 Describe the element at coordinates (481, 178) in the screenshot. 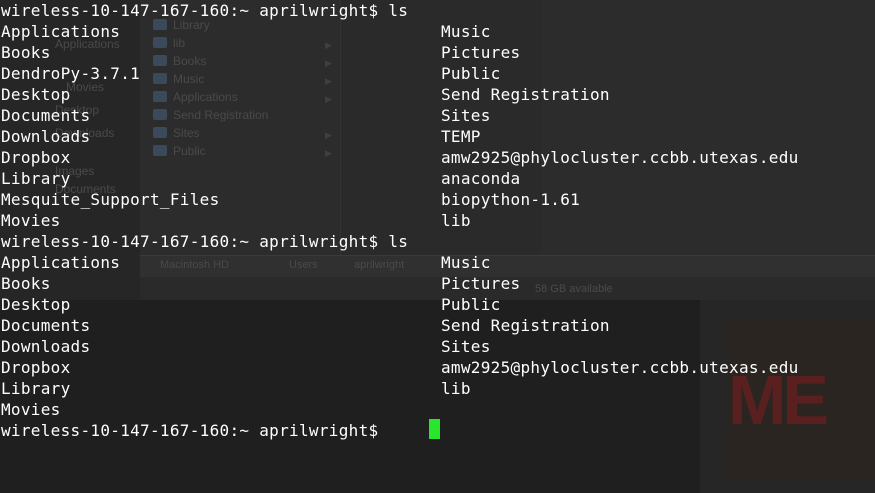

I see `ls-output-item: anaconda` at that location.